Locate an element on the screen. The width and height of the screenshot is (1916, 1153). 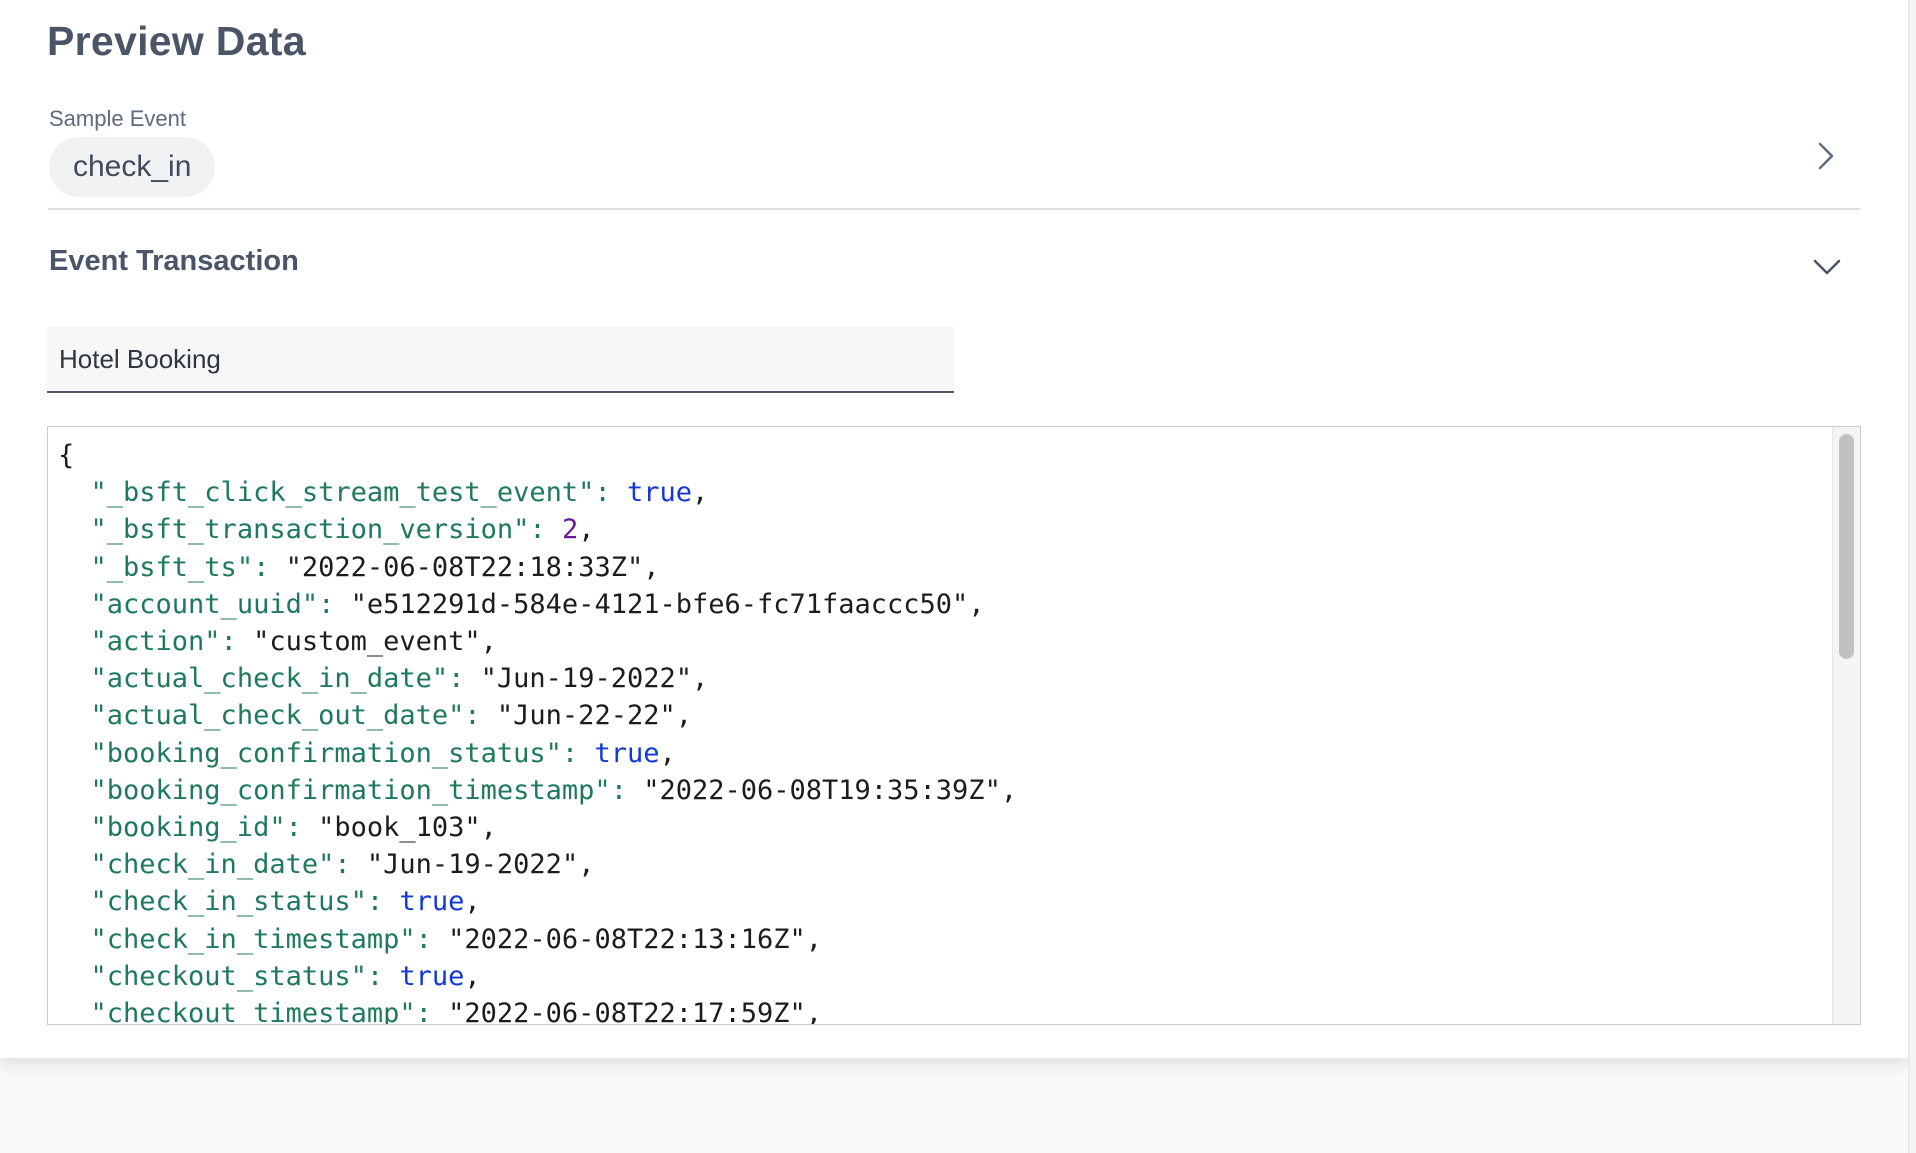
json-key: "account_uuid" is located at coordinates (204, 604).